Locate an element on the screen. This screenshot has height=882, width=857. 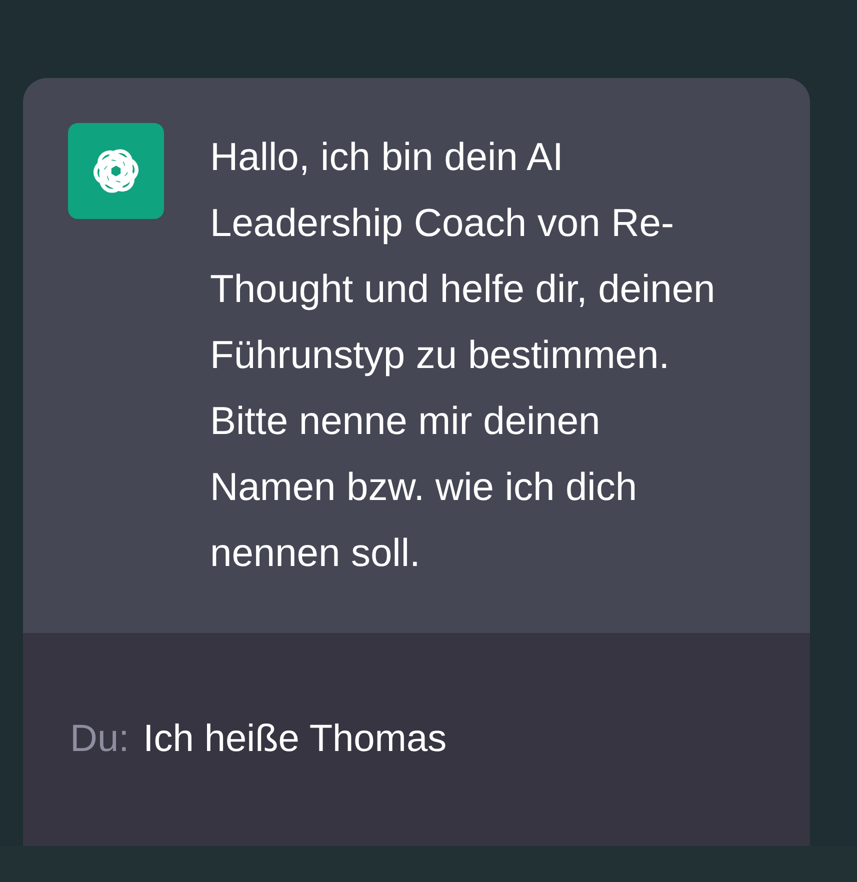
reply-text: Ich heiße Thomas is located at coordinates (295, 739).